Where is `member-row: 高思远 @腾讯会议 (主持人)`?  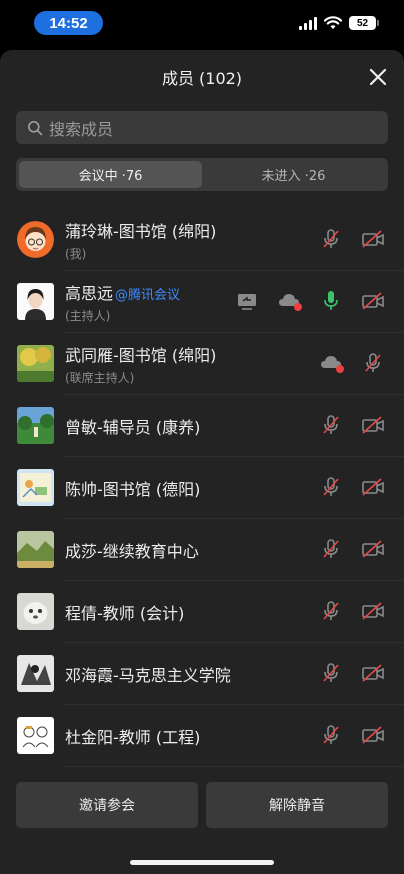
member-row: 高思远 @腾讯会议 (主持人) is located at coordinates (202, 302).